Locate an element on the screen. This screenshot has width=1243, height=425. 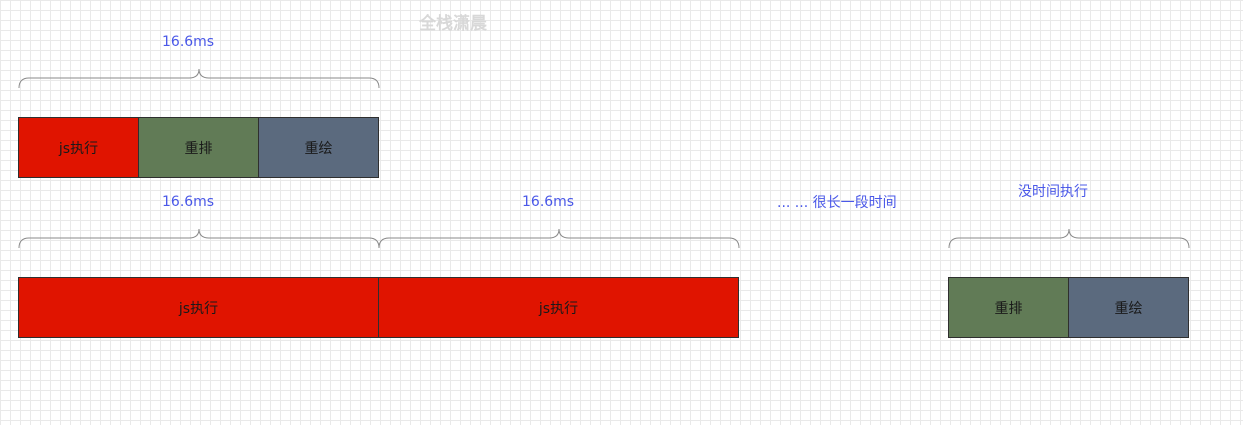
top-js-block: js执行 is located at coordinates (78, 147).